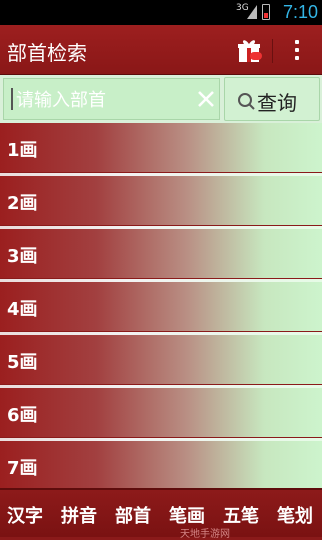 This screenshot has height=540, width=322. I want to click on list-item: 7画, so click(161, 465).